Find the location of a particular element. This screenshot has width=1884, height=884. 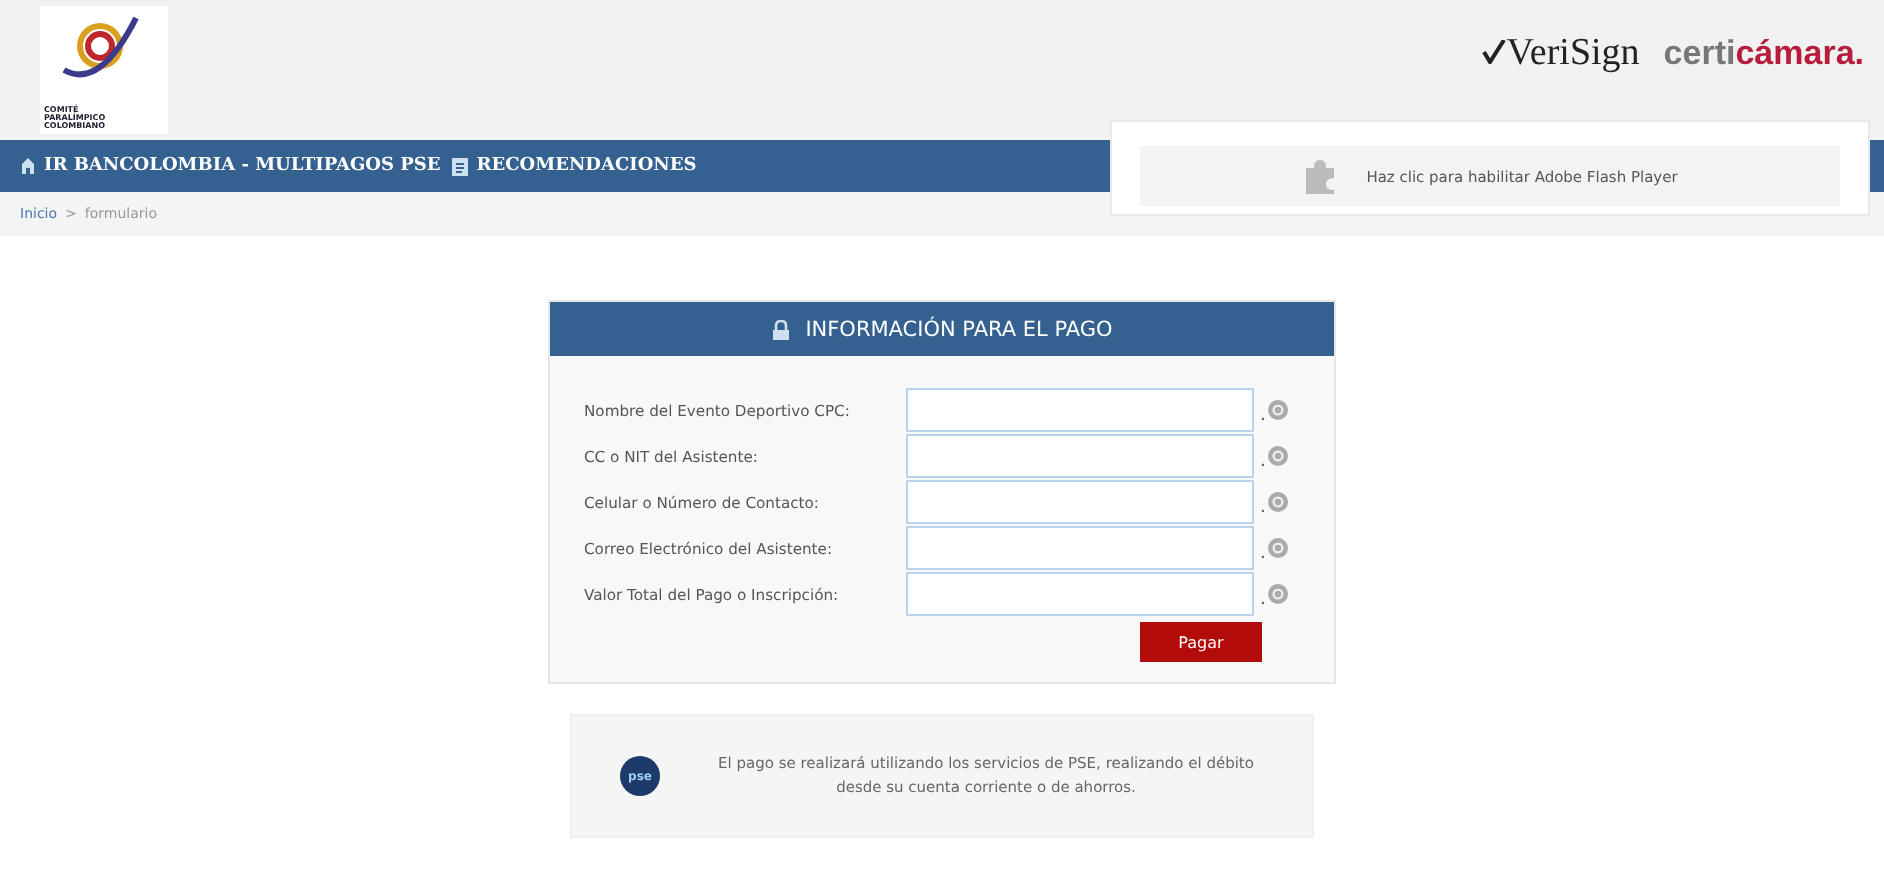

nav-link: RECOMENDACIONES is located at coordinates (574, 166).